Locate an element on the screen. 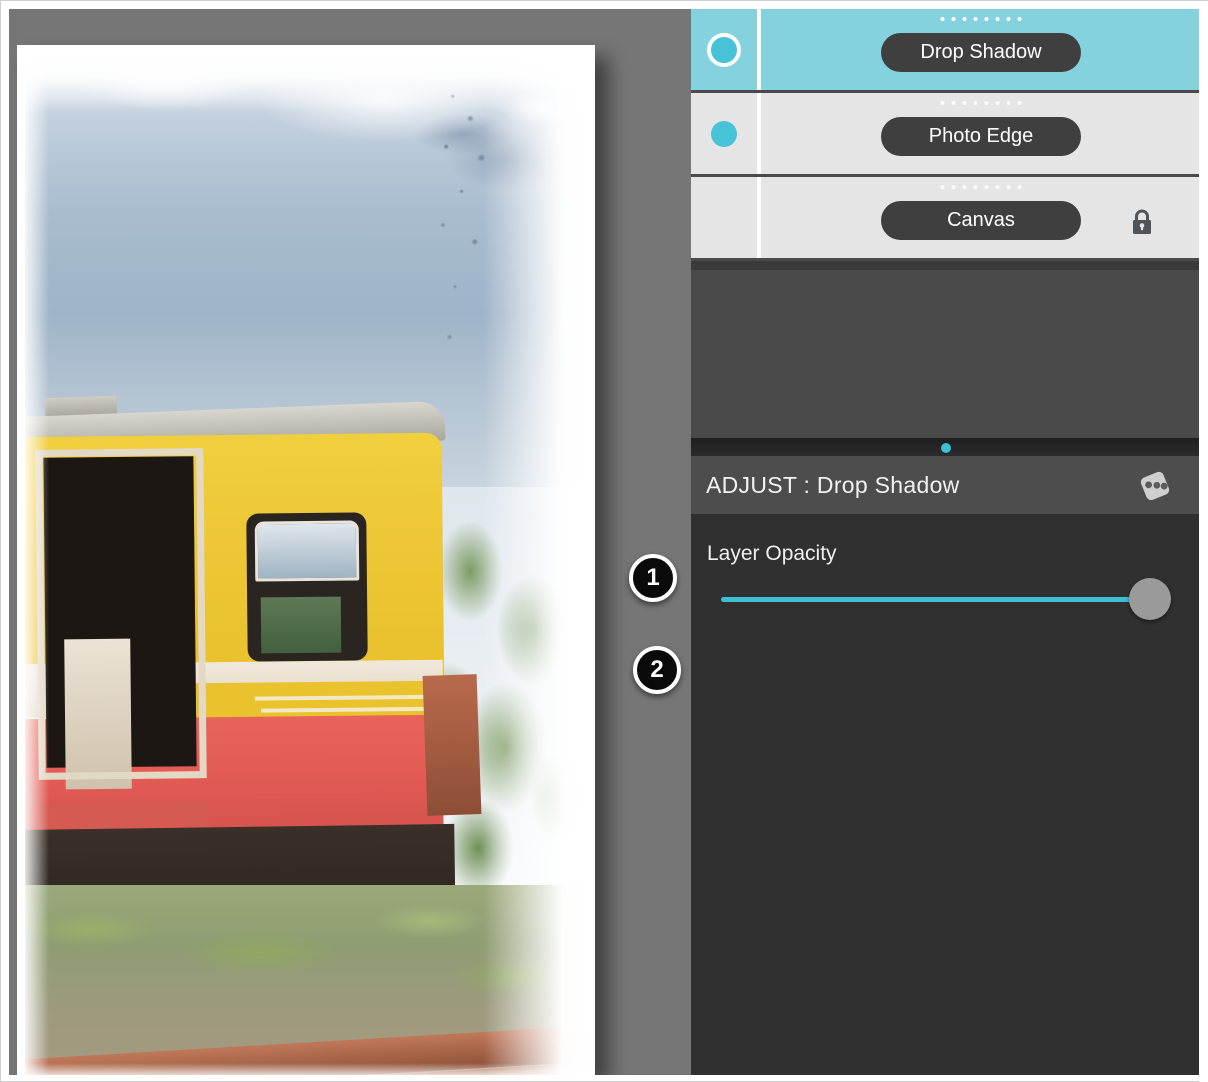 The image size is (1208, 1082). adjust-panel-title: ADJUST : Drop Shadow is located at coordinates (833, 484).